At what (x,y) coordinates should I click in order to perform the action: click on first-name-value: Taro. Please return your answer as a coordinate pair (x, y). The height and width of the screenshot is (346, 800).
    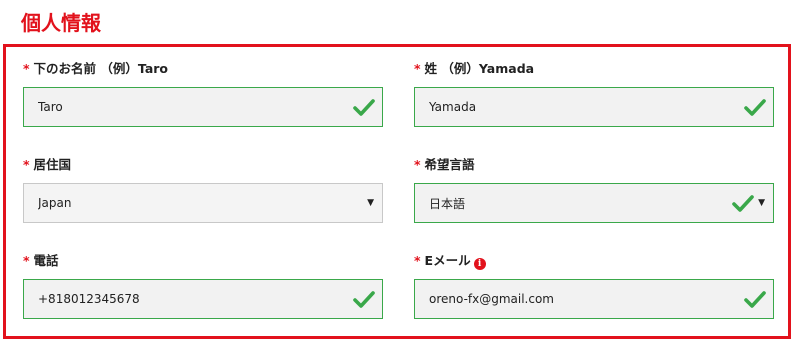
    Looking at the image, I should click on (50, 107).